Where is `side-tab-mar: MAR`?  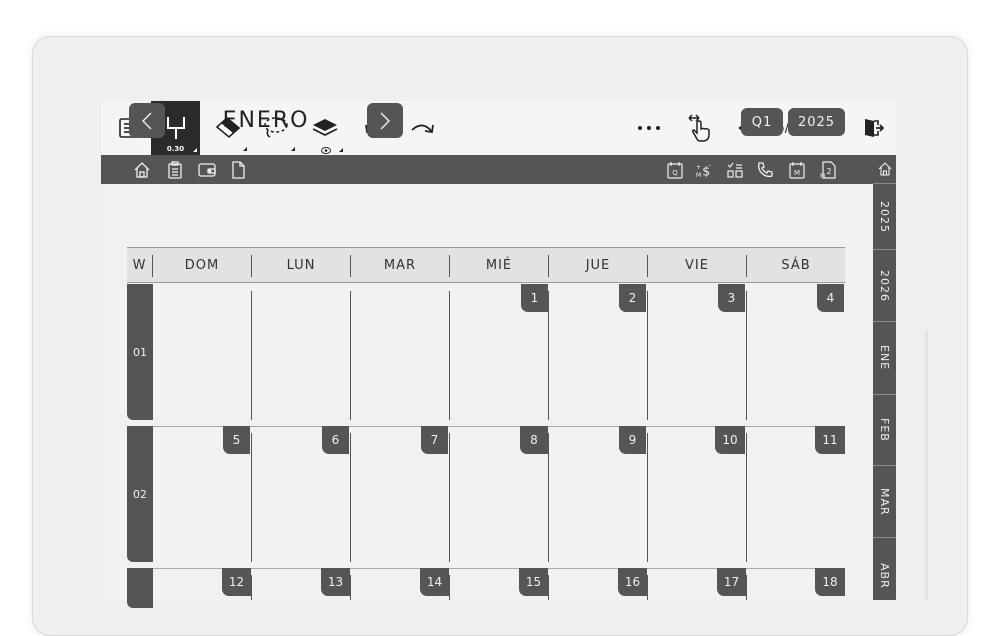
side-tab-mar: MAR is located at coordinates (884, 502).